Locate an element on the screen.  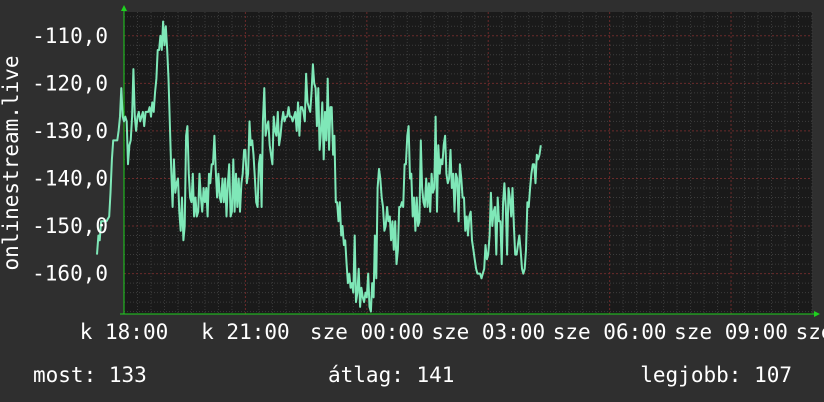
x-tick-label: sze 09:00 is located at coordinates (731, 332).